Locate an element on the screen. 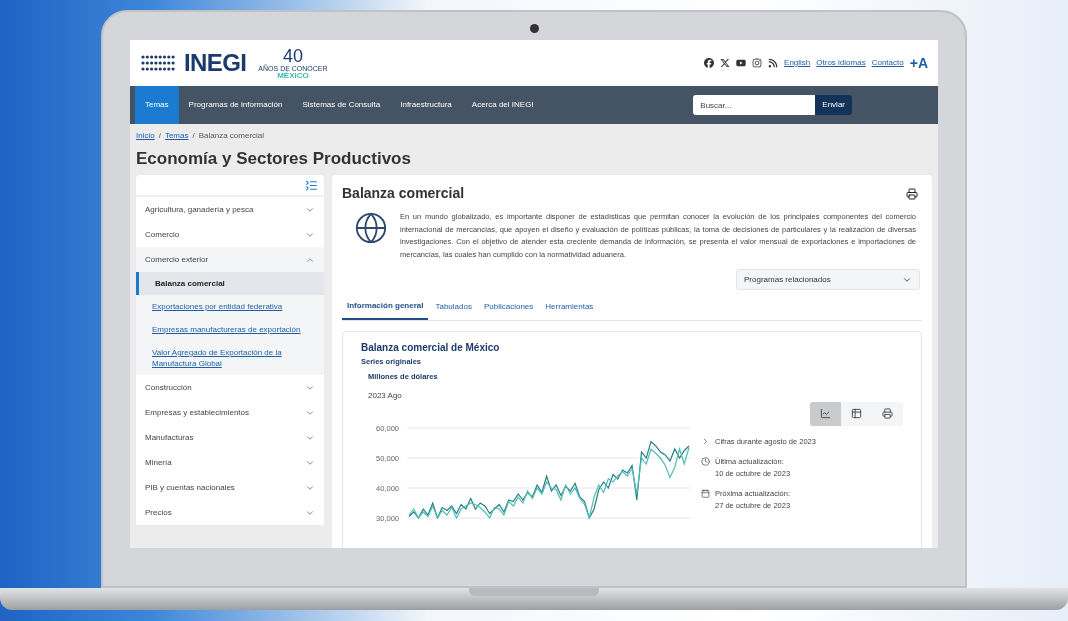  sidebar-item: Agricultura, ganadería y pesca is located at coordinates (230, 209).